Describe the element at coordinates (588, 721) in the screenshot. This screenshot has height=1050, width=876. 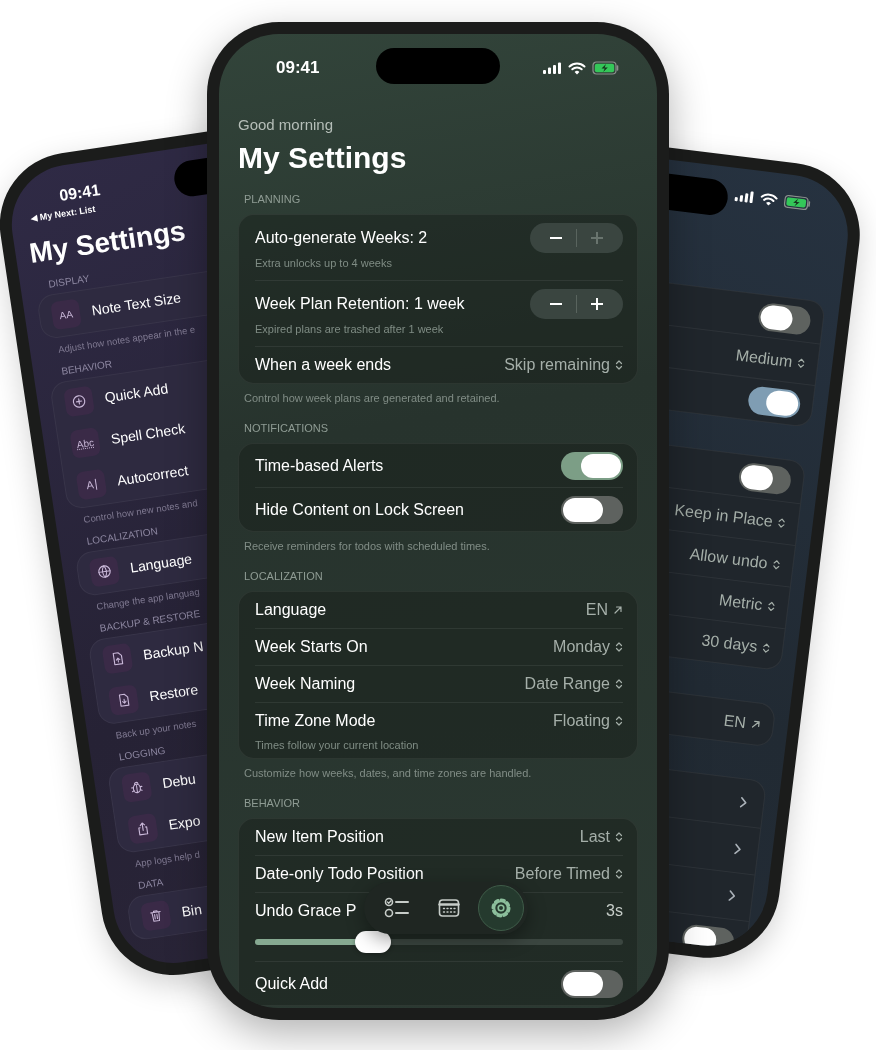
I see `picker-button: Floating` at that location.